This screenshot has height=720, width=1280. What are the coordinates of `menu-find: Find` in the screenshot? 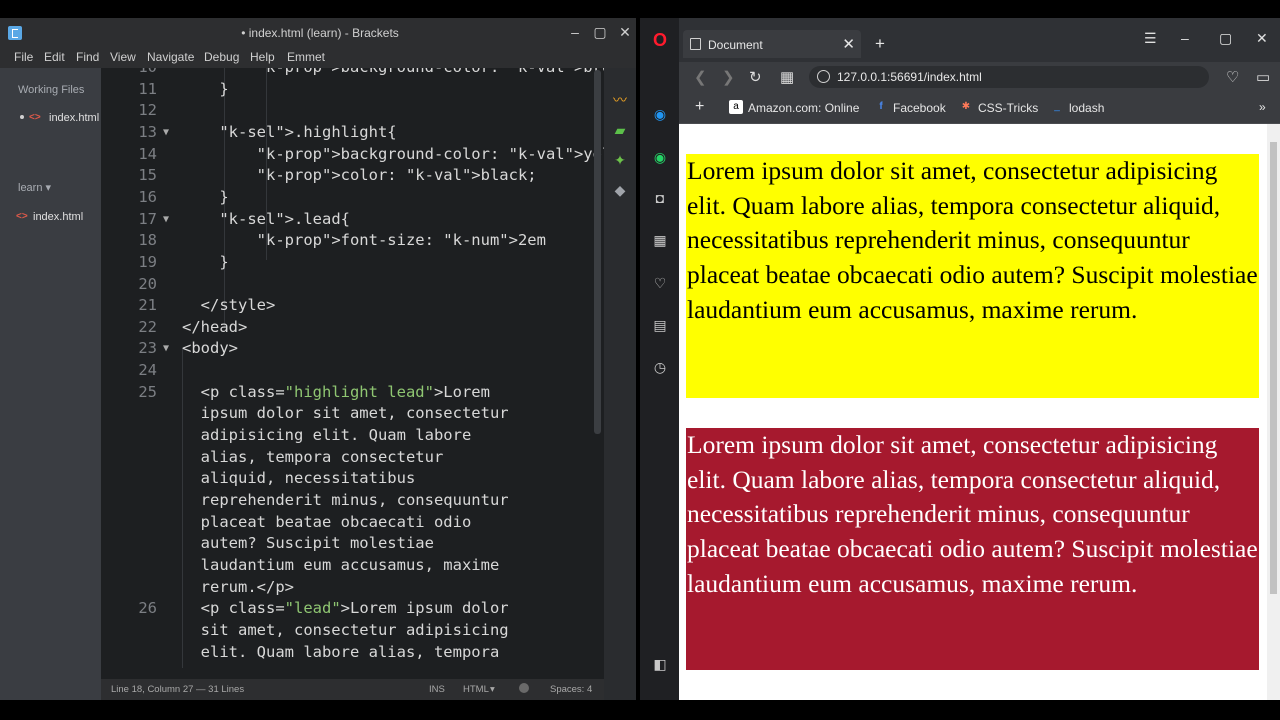 It's located at (87, 57).